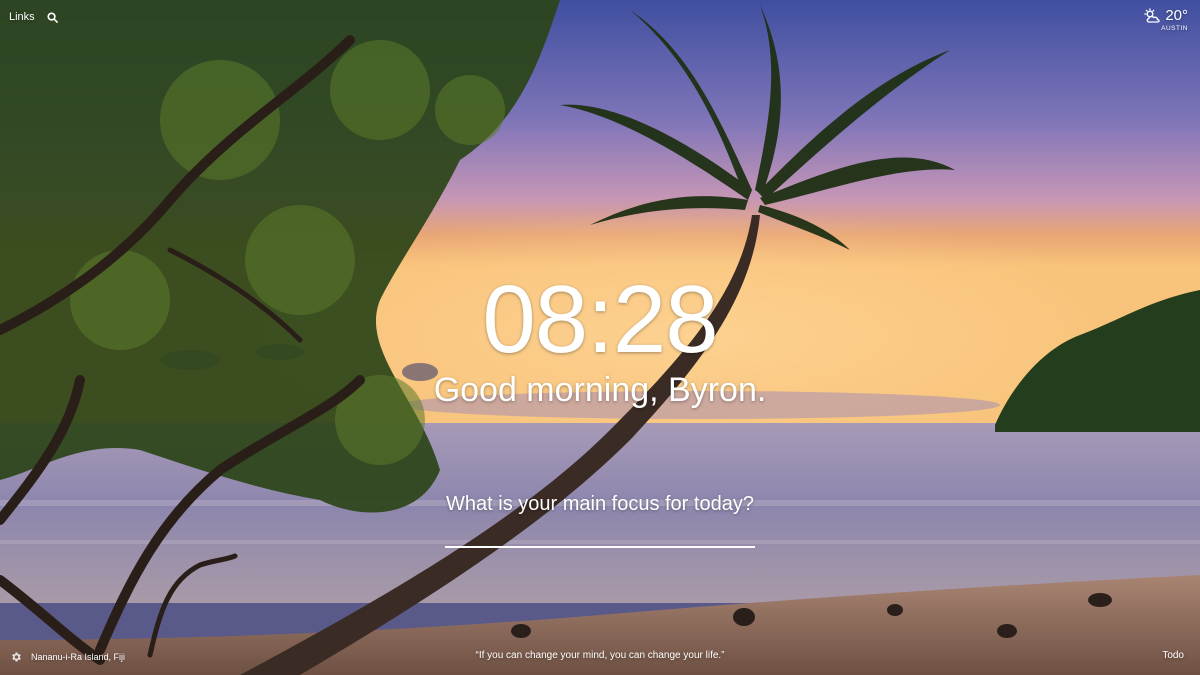 Image resolution: width=1200 pixels, height=675 pixels. I want to click on todo-button: Todo, so click(1173, 655).